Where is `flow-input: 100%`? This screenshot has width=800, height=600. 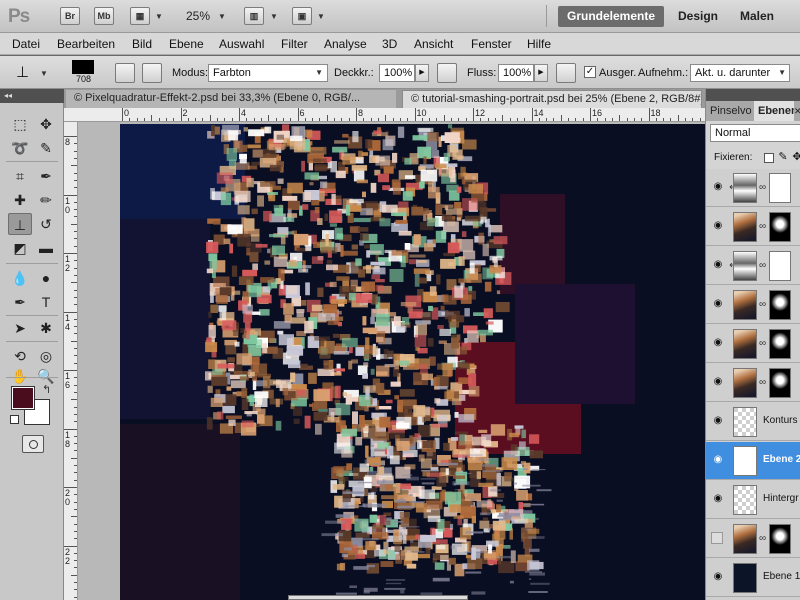
flow-input: 100% is located at coordinates (516, 73).